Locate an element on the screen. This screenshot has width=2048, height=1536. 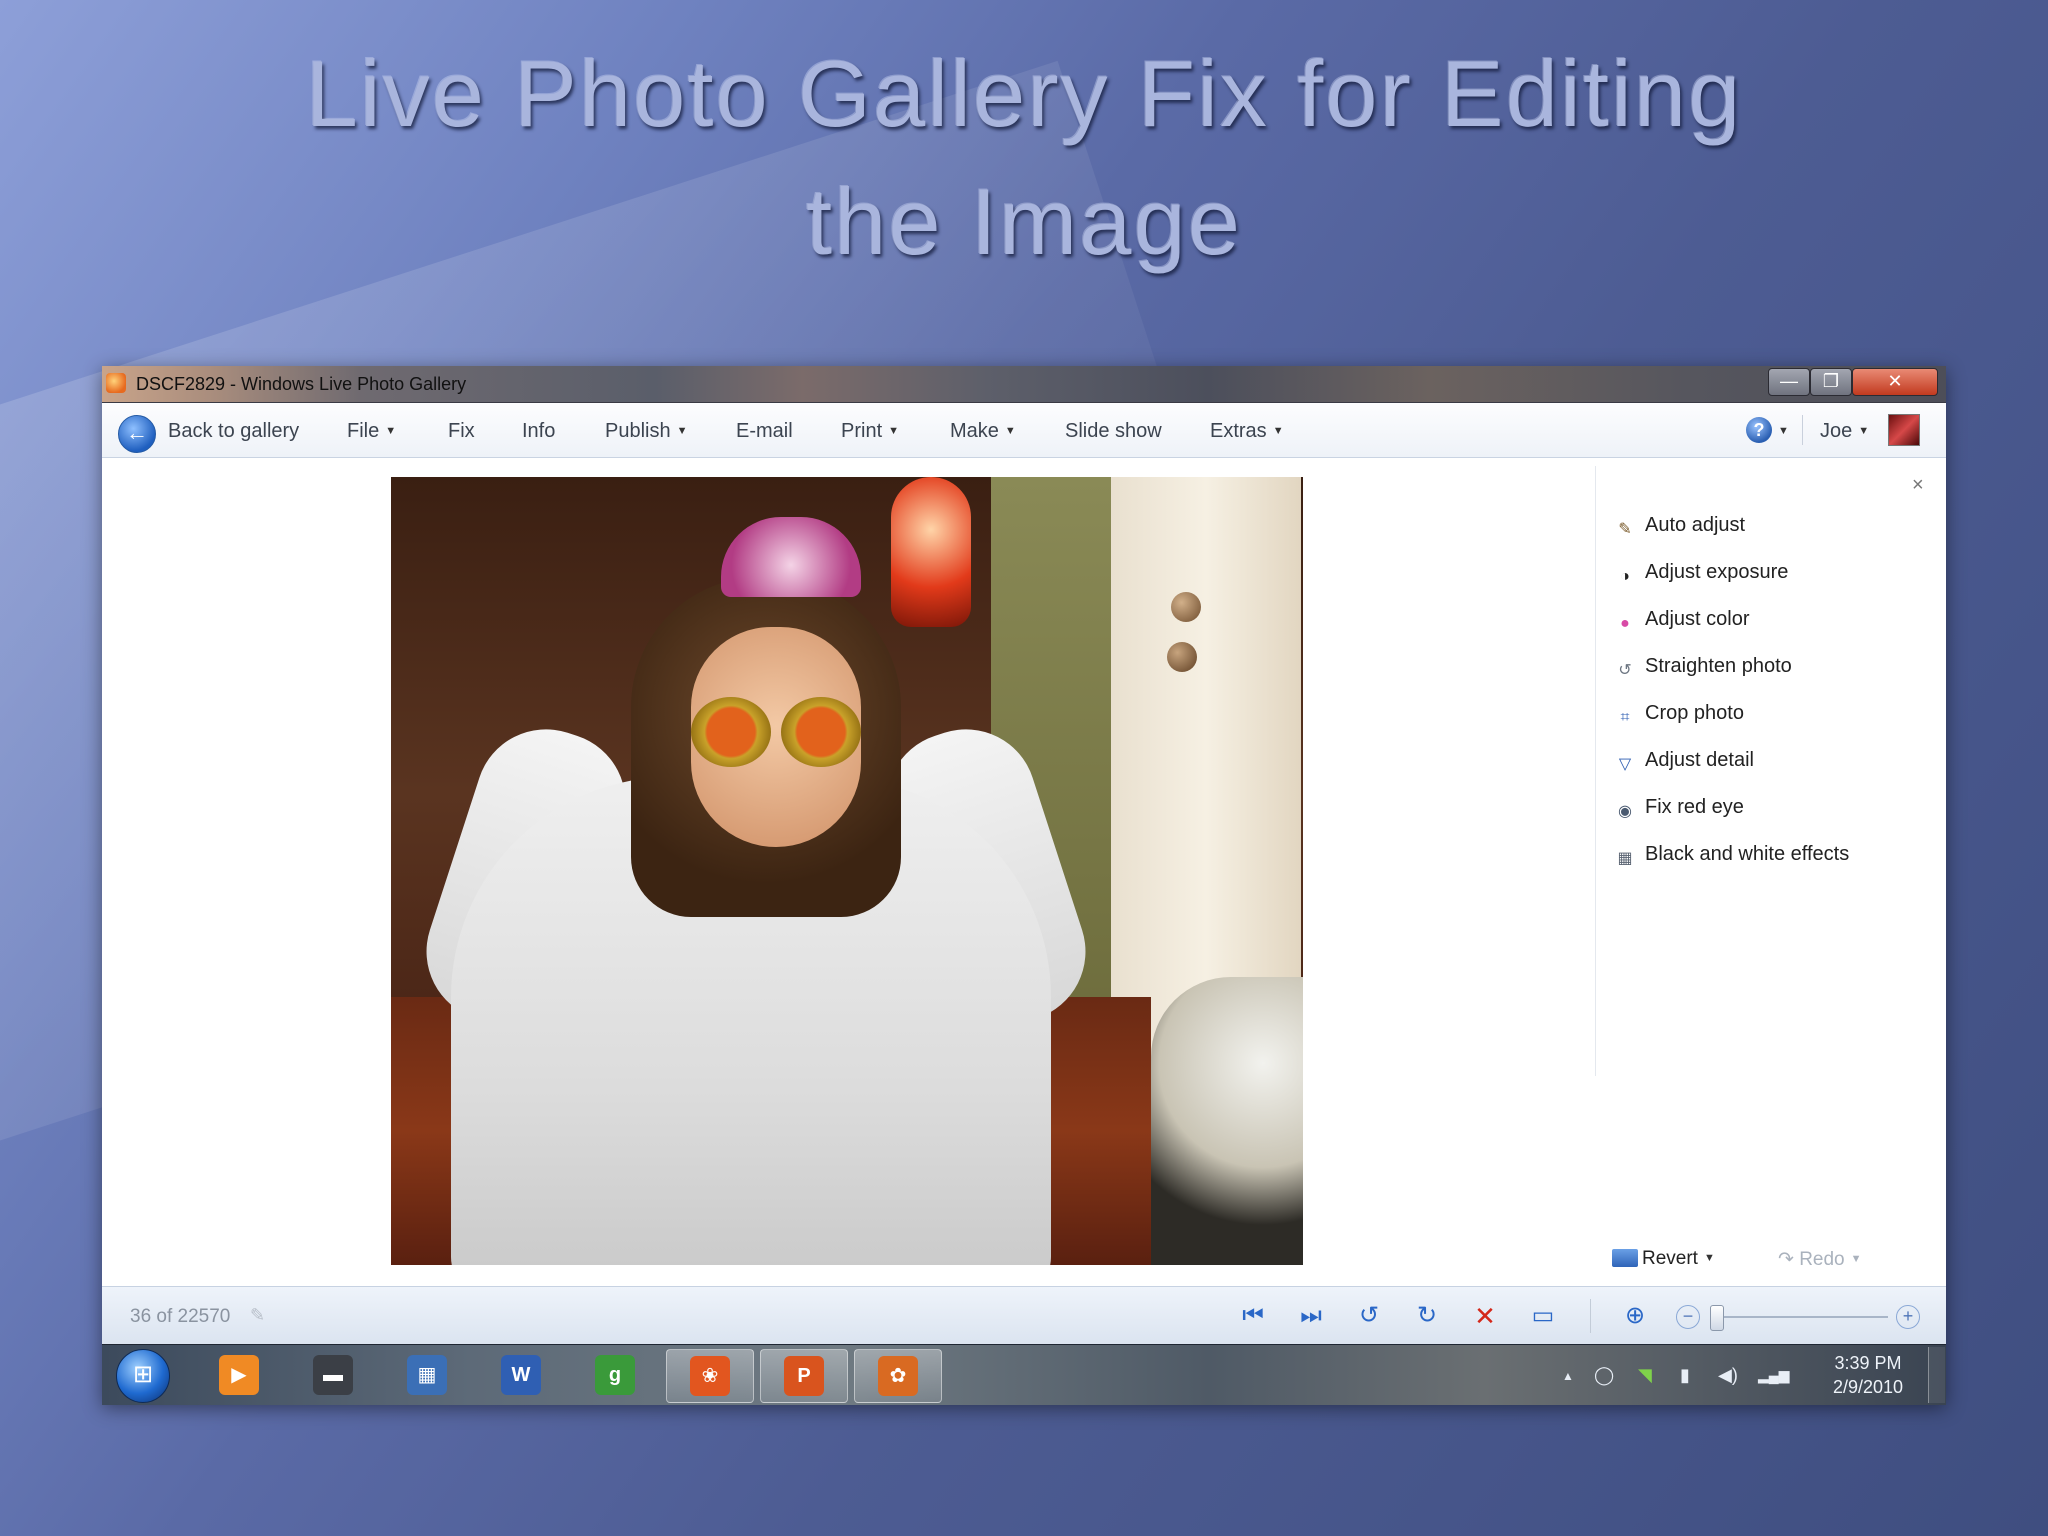
taskbar-app-photo-gallery: ✿ is located at coordinates (898, 1376).